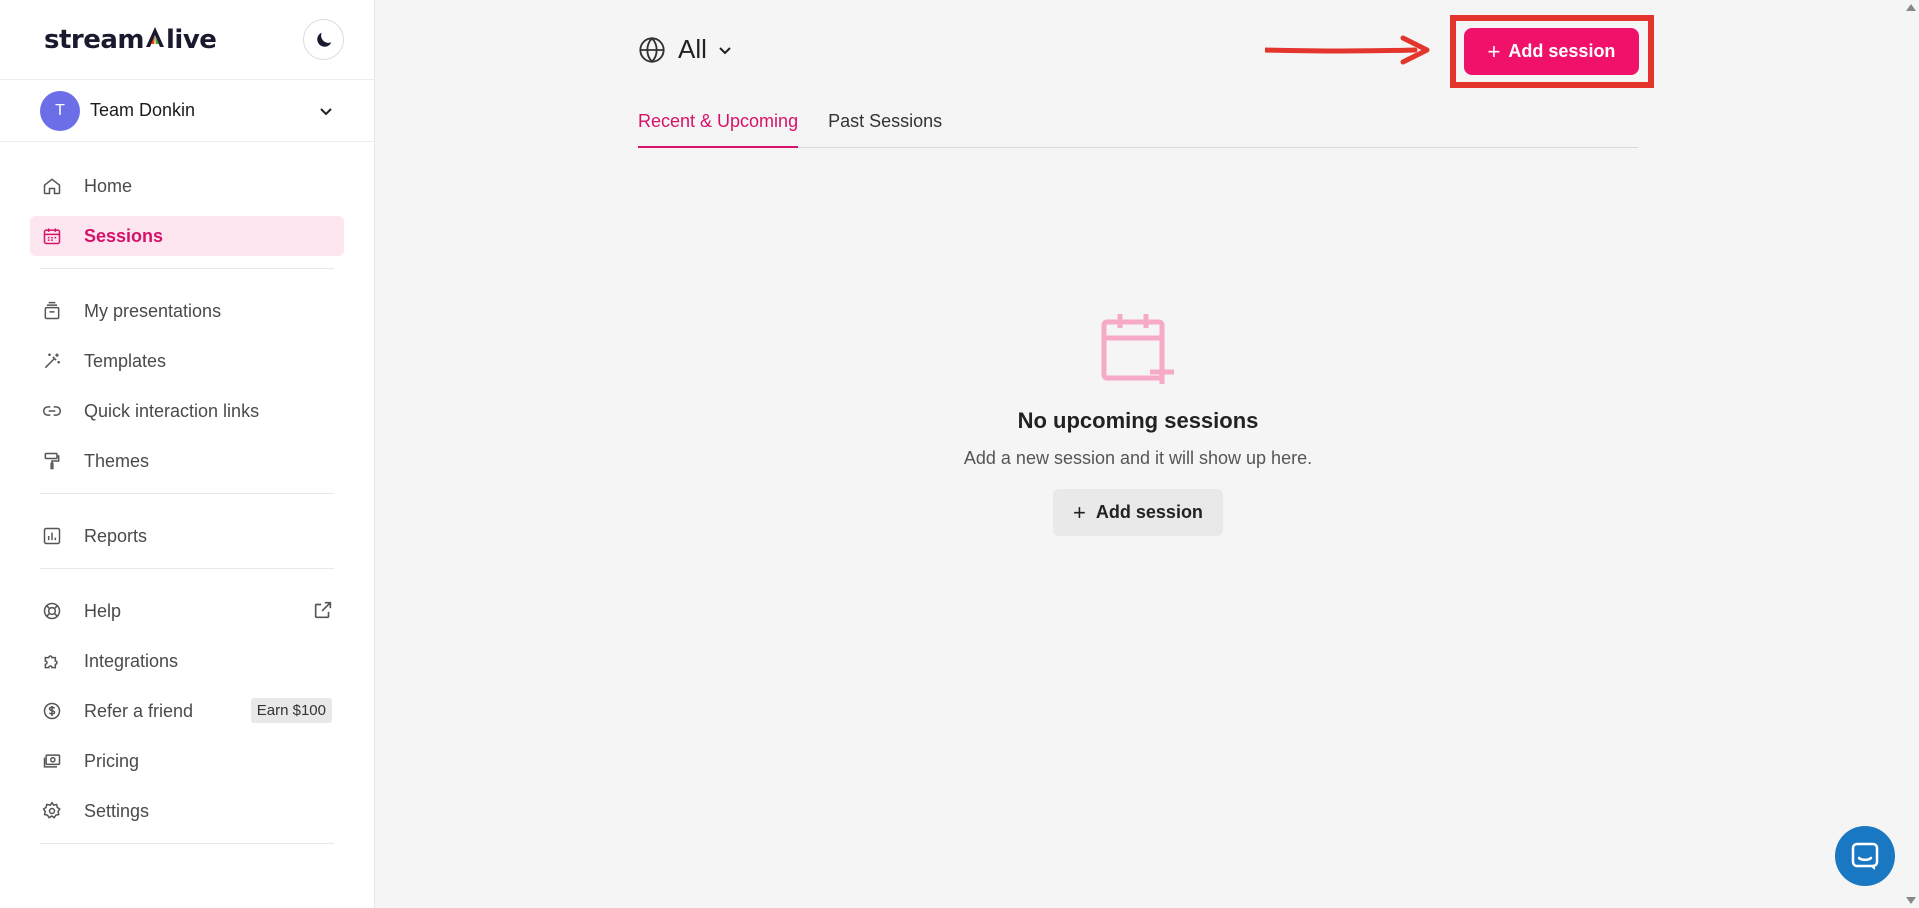 The height and width of the screenshot is (908, 1919). Describe the element at coordinates (52, 611) in the screenshot. I see `lifebuoy-icon` at that location.